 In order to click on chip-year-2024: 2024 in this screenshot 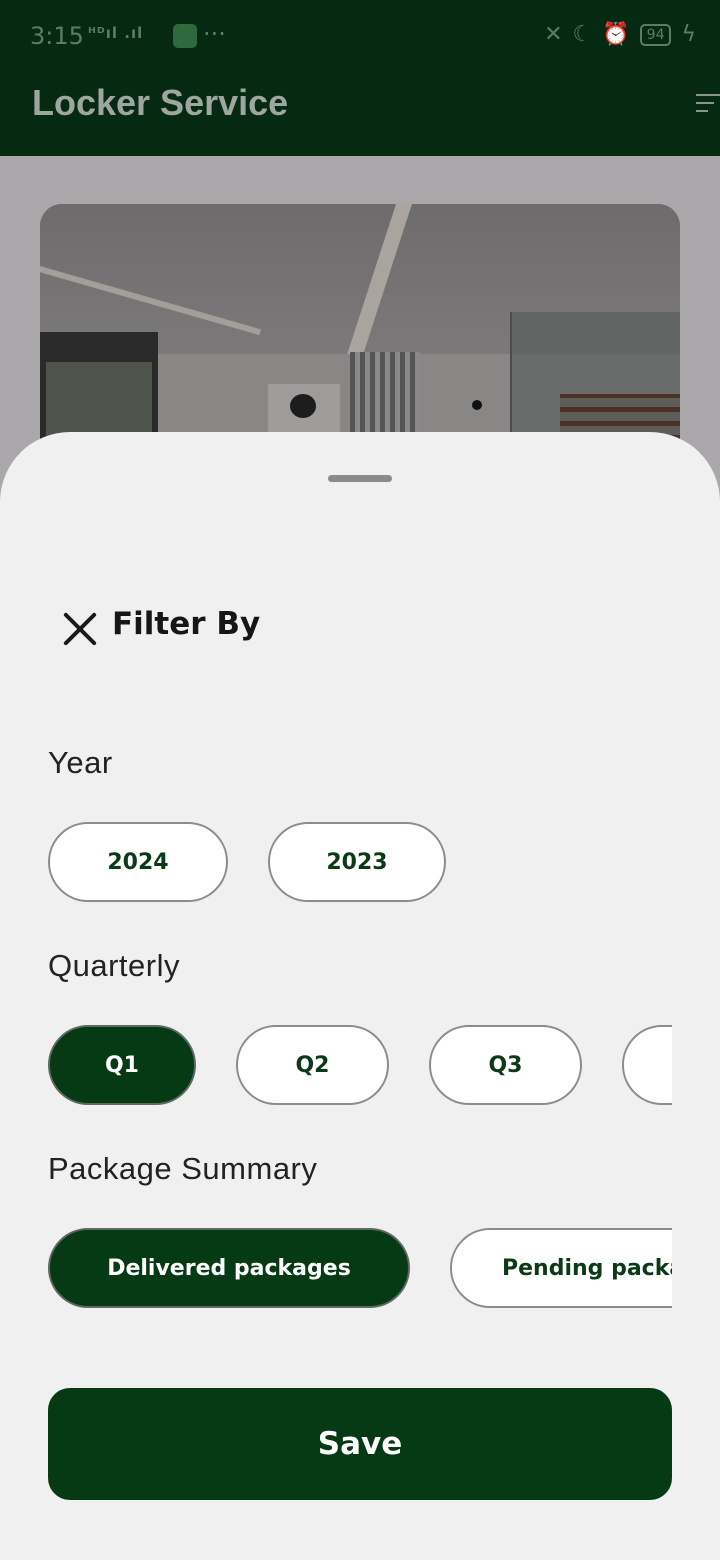, I will do `click(138, 862)`.